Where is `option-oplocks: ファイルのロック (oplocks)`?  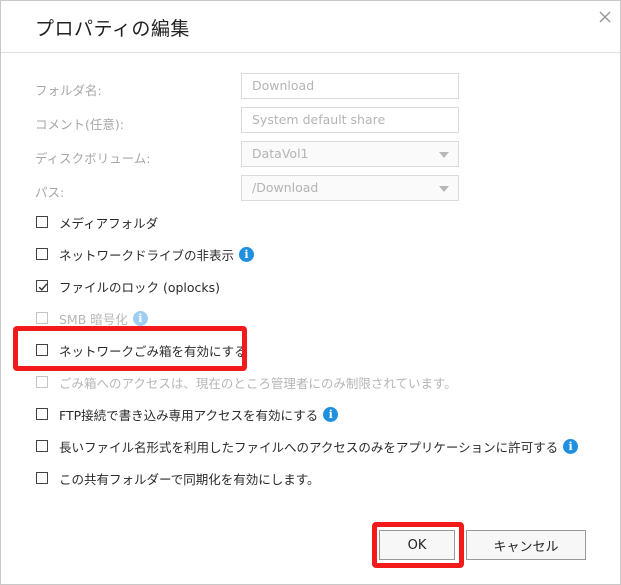
option-oplocks: ファイルのロック (oplocks) is located at coordinates (128, 286).